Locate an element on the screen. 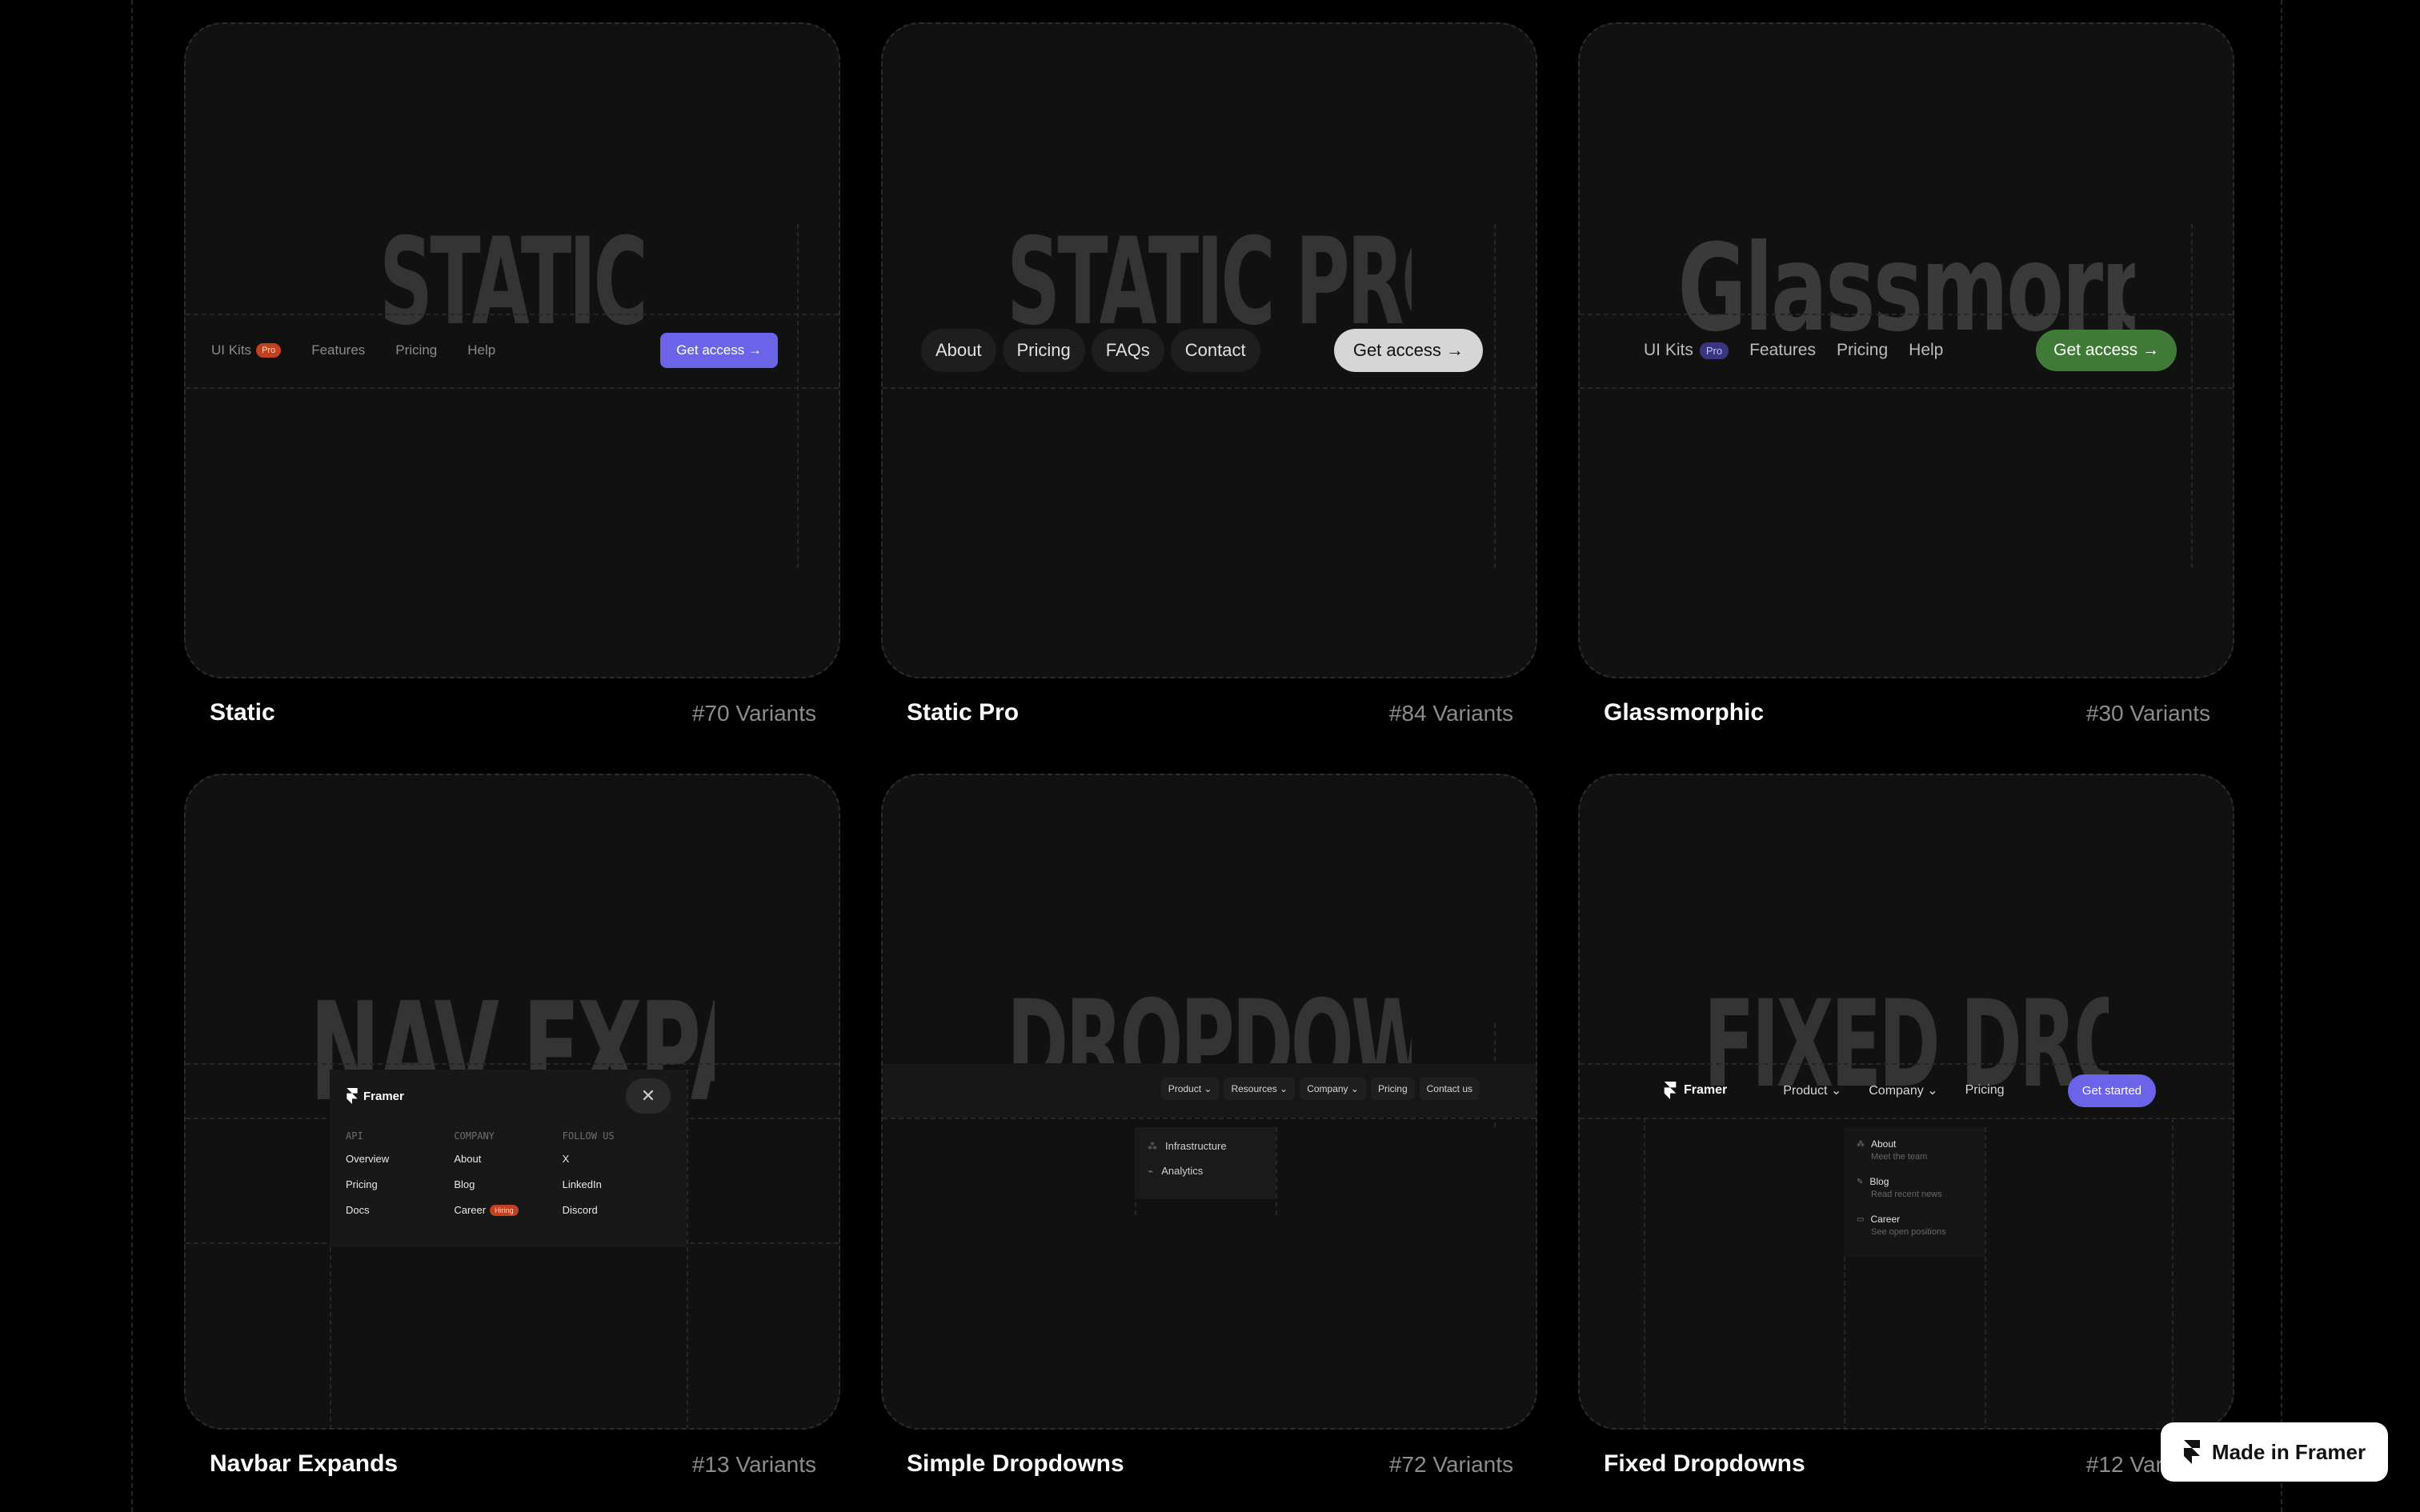 The height and width of the screenshot is (1512, 2420). card-variant-count: #72 Variants is located at coordinates (1450, 1464).